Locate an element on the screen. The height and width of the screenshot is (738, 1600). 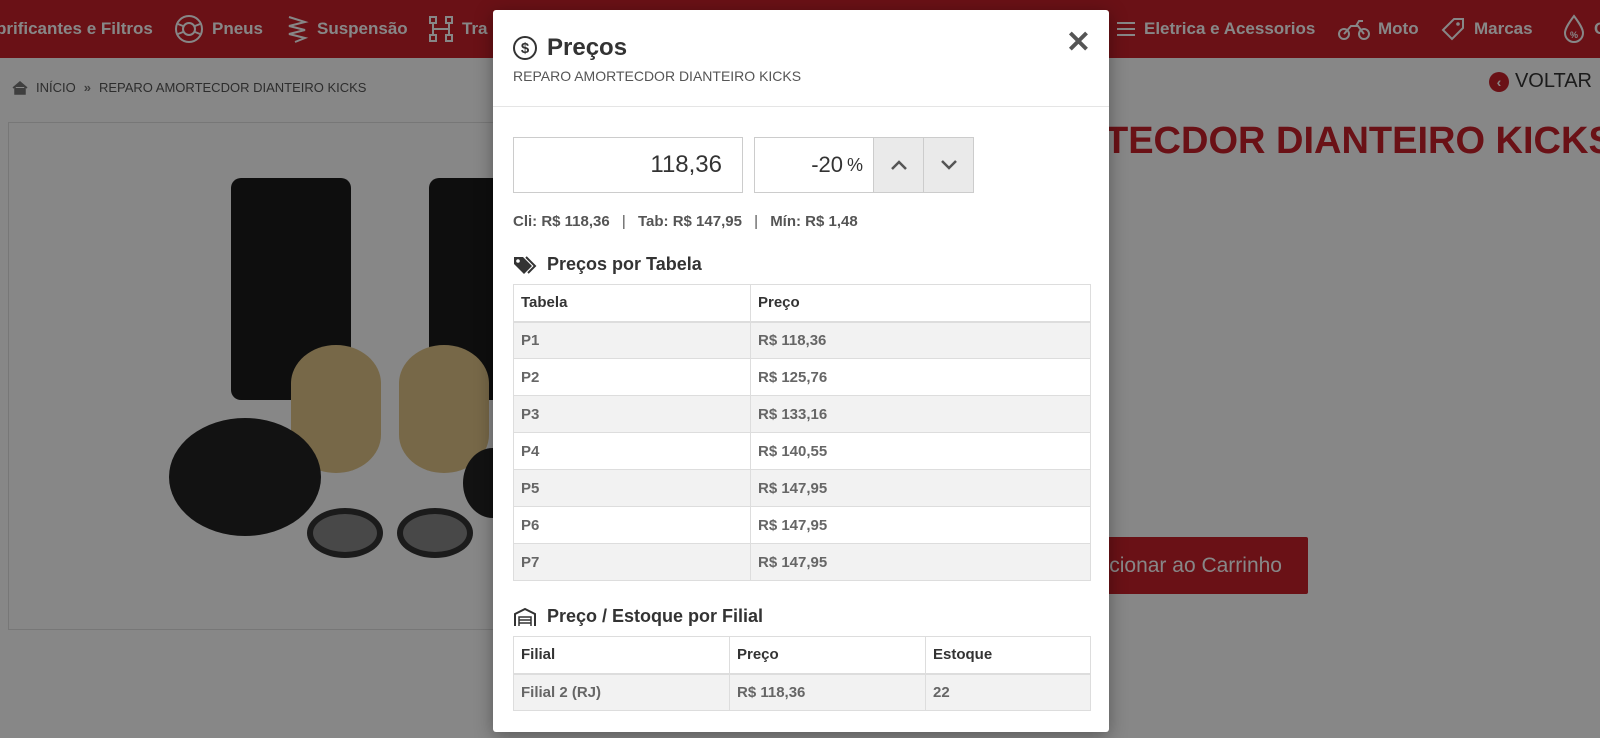
warehouse-icon is located at coordinates (525, 616).